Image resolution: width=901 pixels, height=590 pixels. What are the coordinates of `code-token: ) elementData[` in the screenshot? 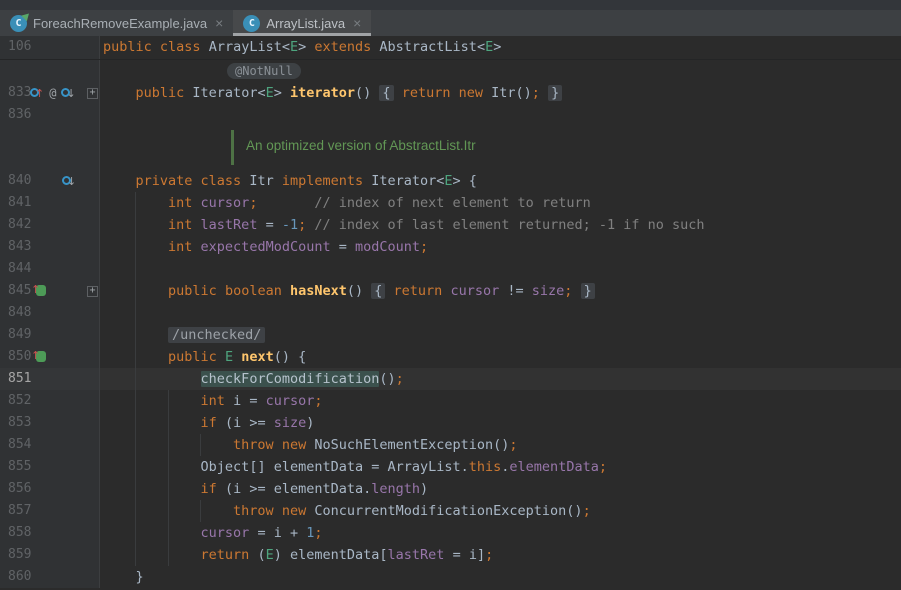 It's located at (330, 555).